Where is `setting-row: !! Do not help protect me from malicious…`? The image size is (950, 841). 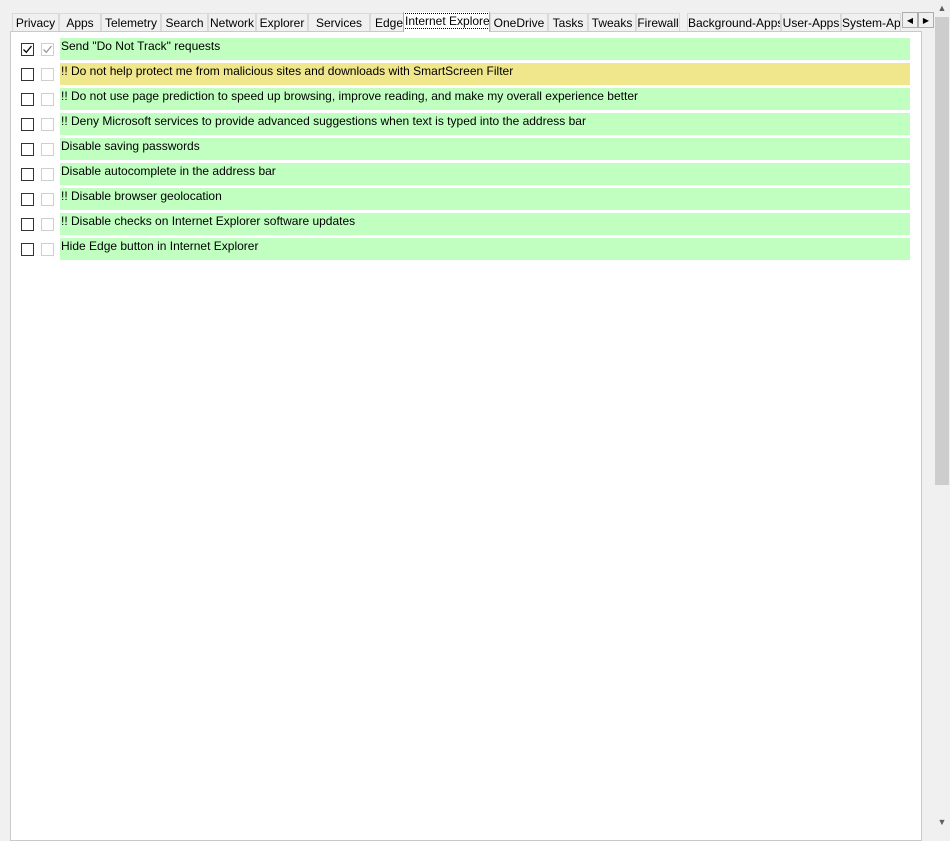
setting-row: !! Do not help protect me from malicious… is located at coordinates (466, 74).